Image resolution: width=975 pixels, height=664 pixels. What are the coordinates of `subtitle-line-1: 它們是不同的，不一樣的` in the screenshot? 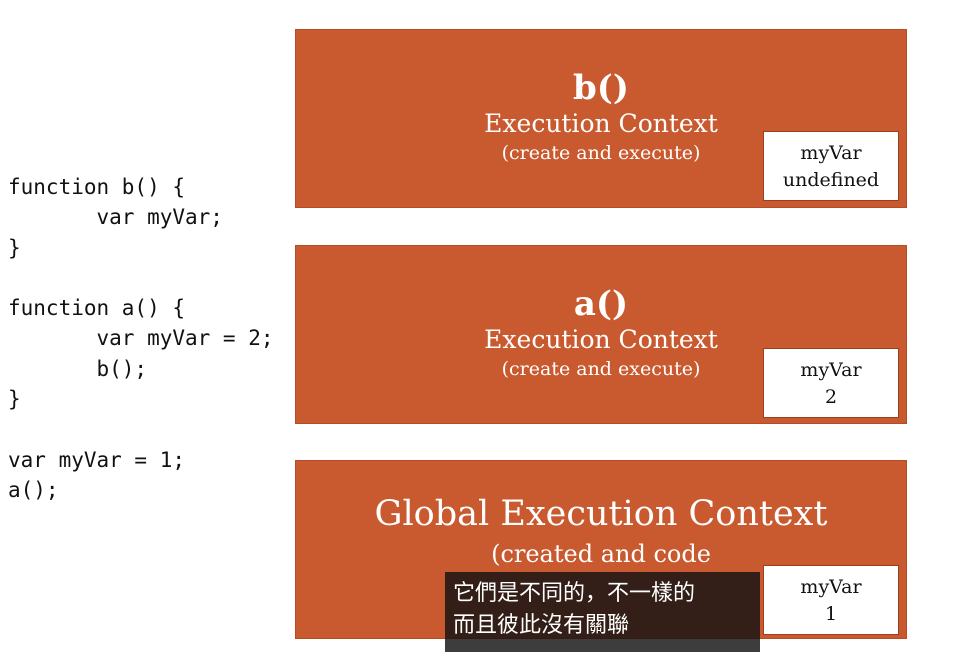 It's located at (574, 593).